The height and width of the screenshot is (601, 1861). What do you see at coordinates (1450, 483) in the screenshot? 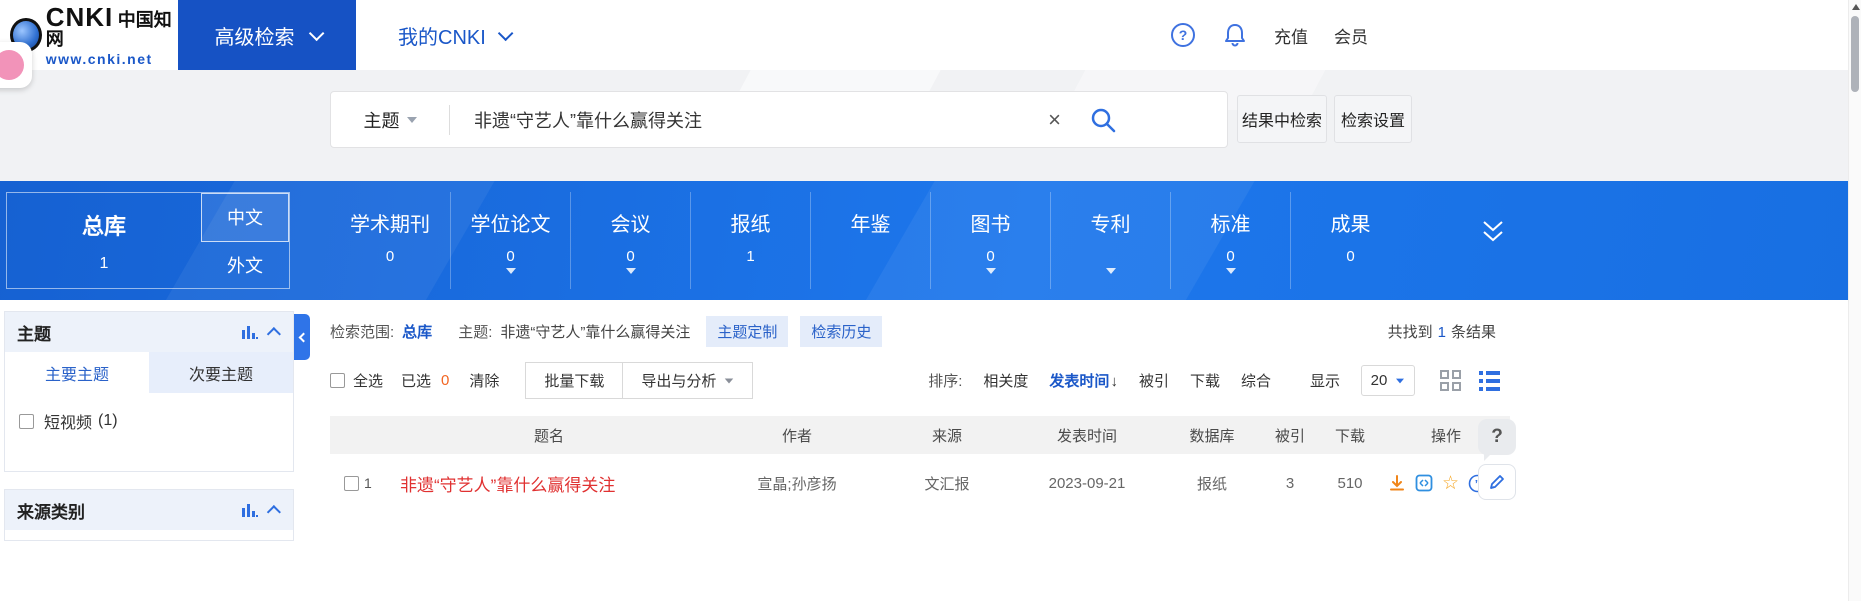
I see `favorite-star-icon: ☆` at bounding box center [1450, 483].